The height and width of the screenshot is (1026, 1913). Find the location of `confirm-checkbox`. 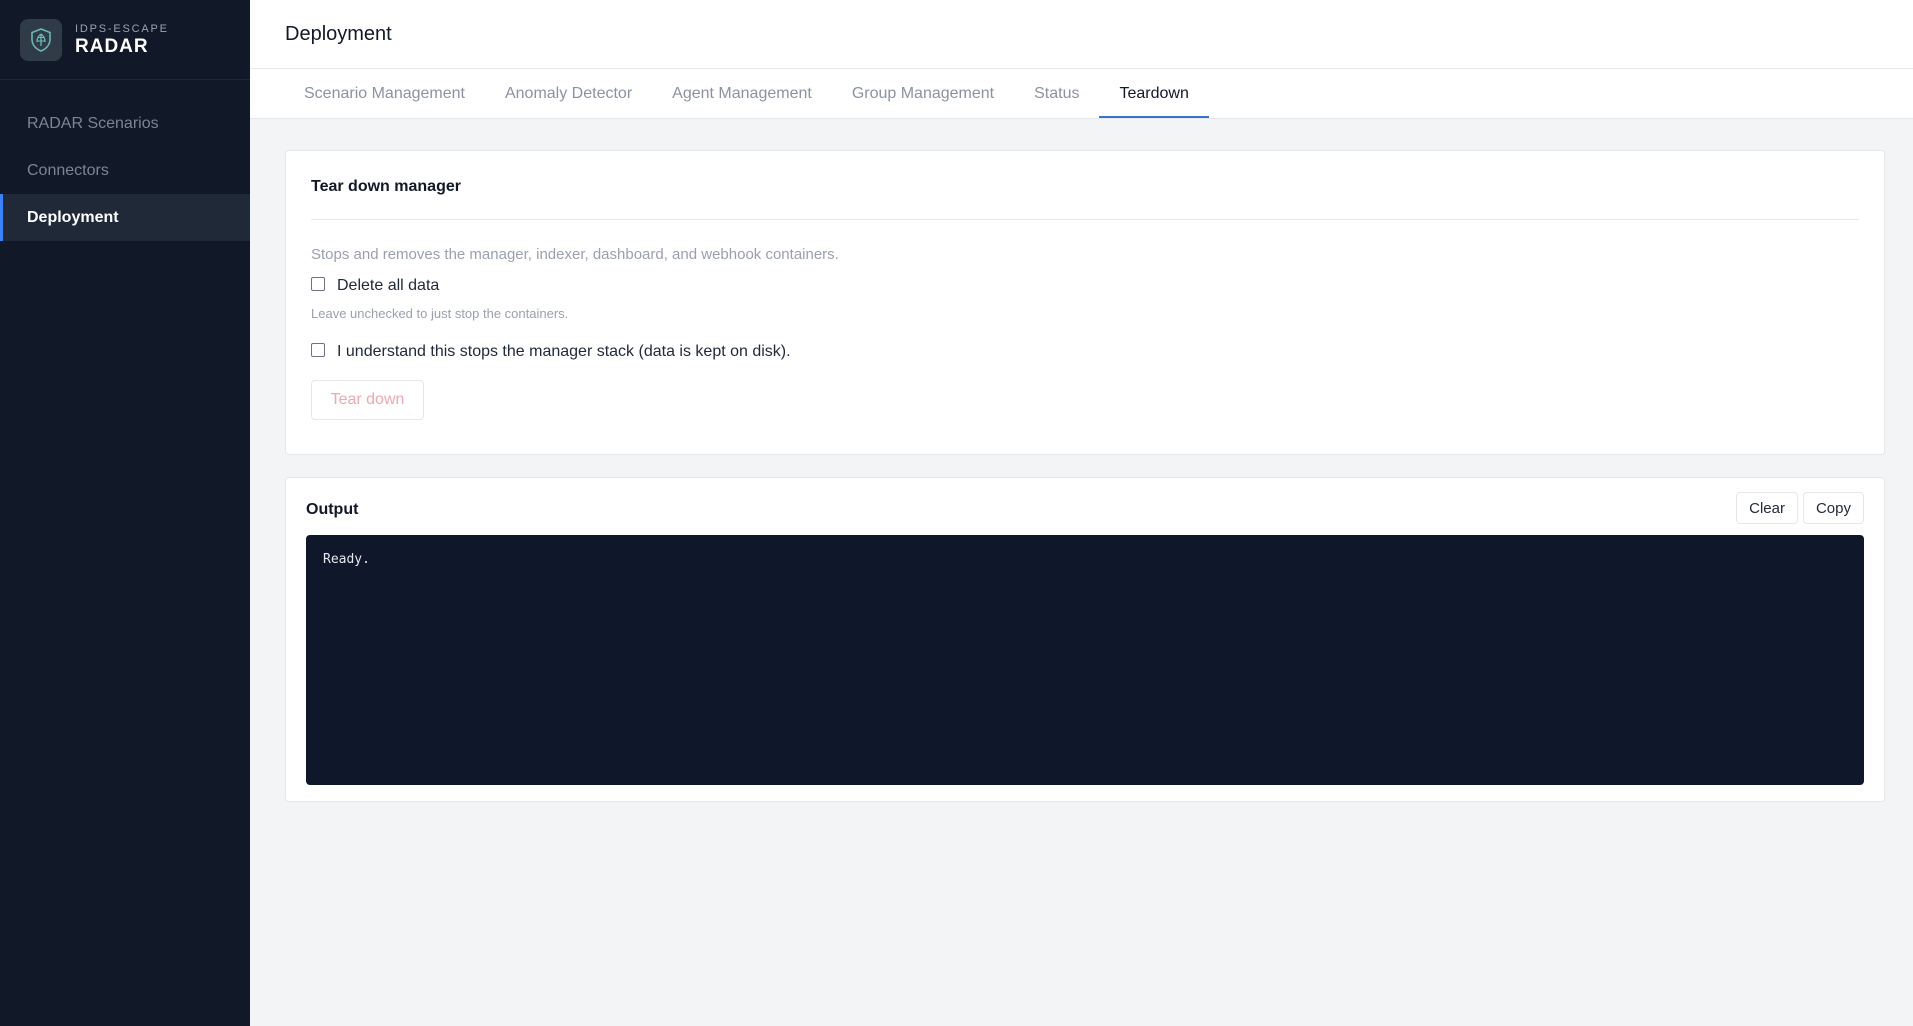

confirm-checkbox is located at coordinates (318, 350).